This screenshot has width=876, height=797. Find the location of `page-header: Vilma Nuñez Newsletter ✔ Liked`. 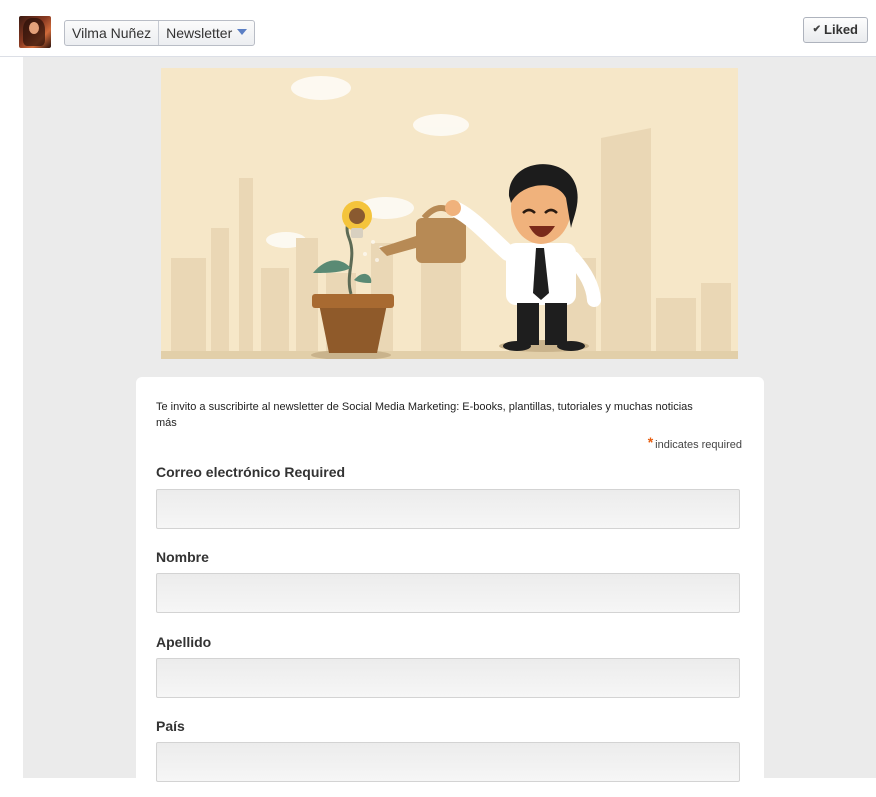

page-header: Vilma Nuñez Newsletter ✔ Liked is located at coordinates (438, 28).